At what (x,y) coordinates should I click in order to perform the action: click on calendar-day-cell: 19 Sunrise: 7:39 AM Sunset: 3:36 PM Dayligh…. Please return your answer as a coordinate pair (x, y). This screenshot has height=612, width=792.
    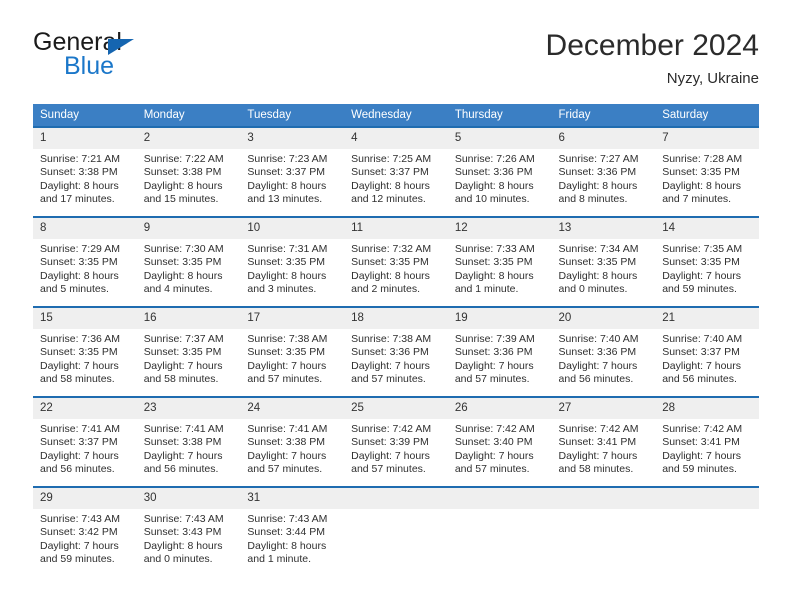
    Looking at the image, I should click on (499, 351).